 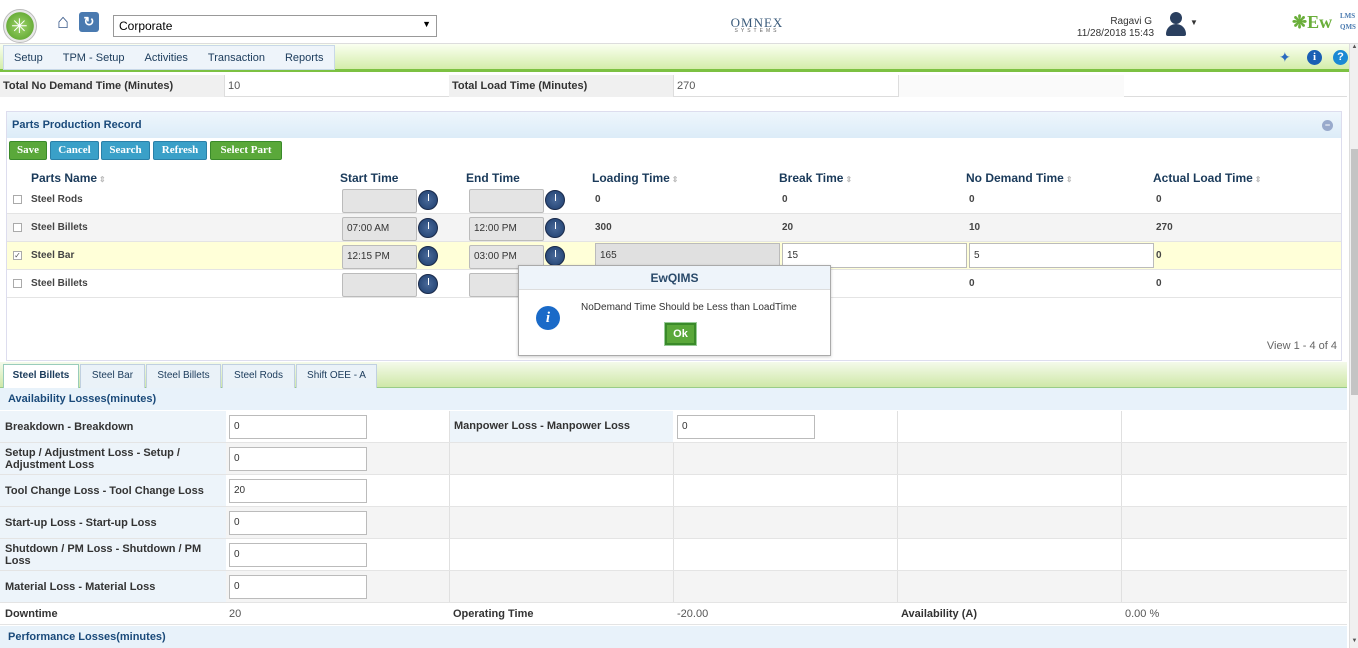 I want to click on menu-activities: Activities, so click(x=166, y=58).